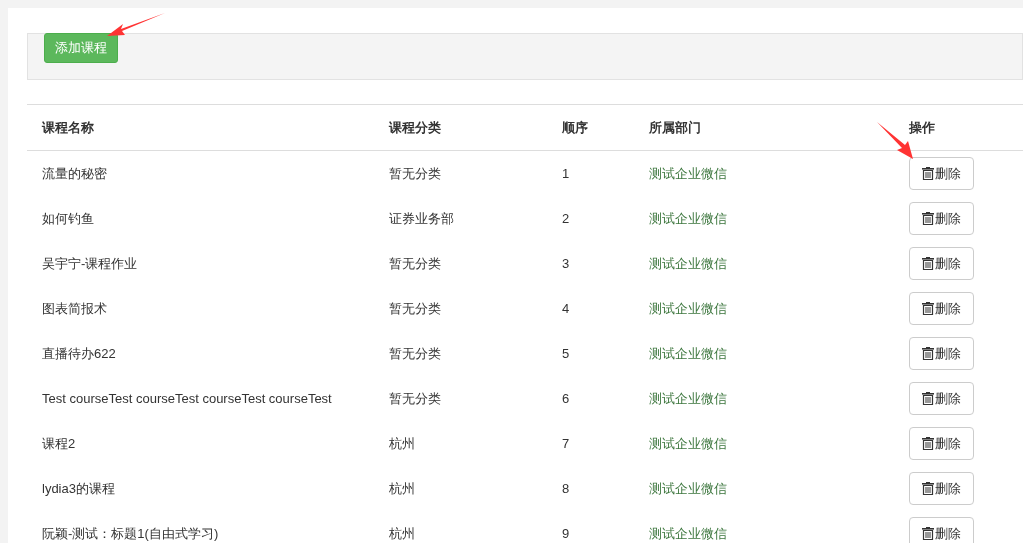  Describe the element at coordinates (566, 308) in the screenshot. I see `table-cell: 4` at that location.